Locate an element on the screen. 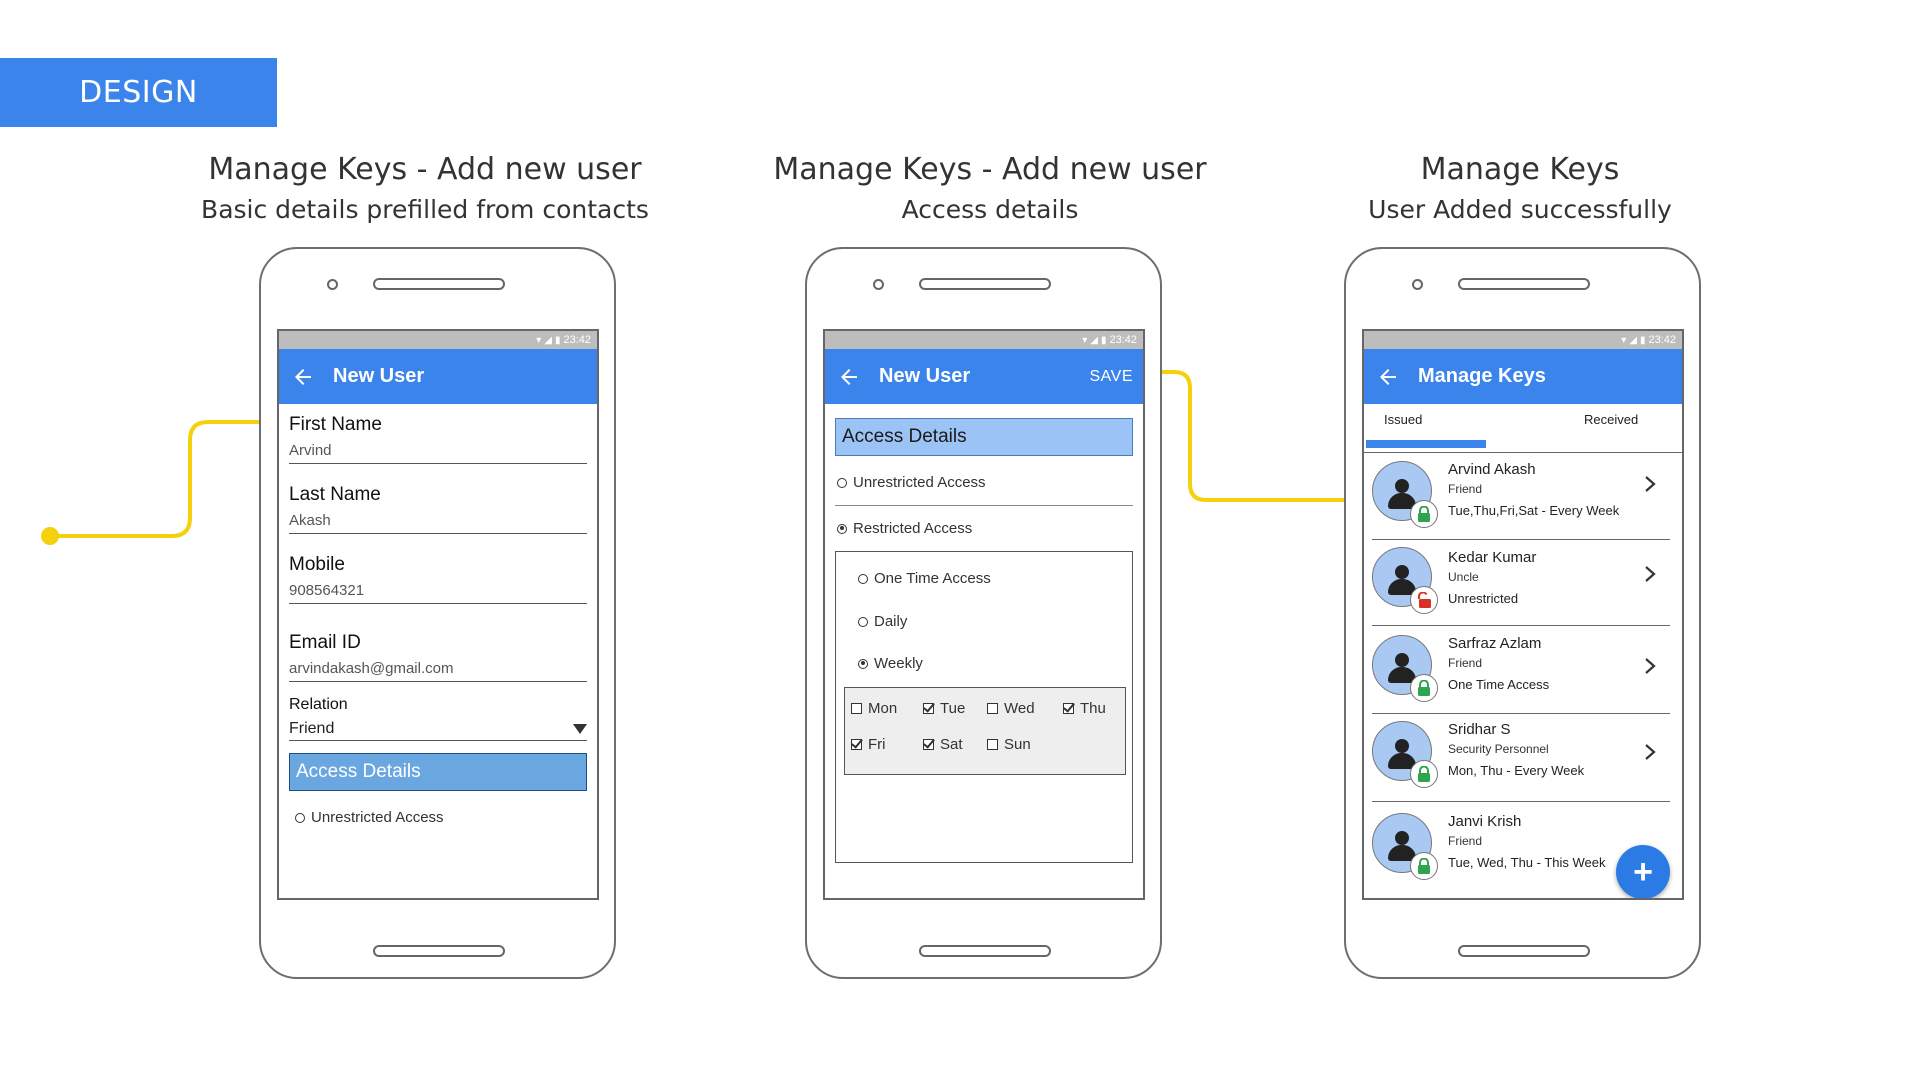  day-checkbox-mon: Mon is located at coordinates (874, 708).